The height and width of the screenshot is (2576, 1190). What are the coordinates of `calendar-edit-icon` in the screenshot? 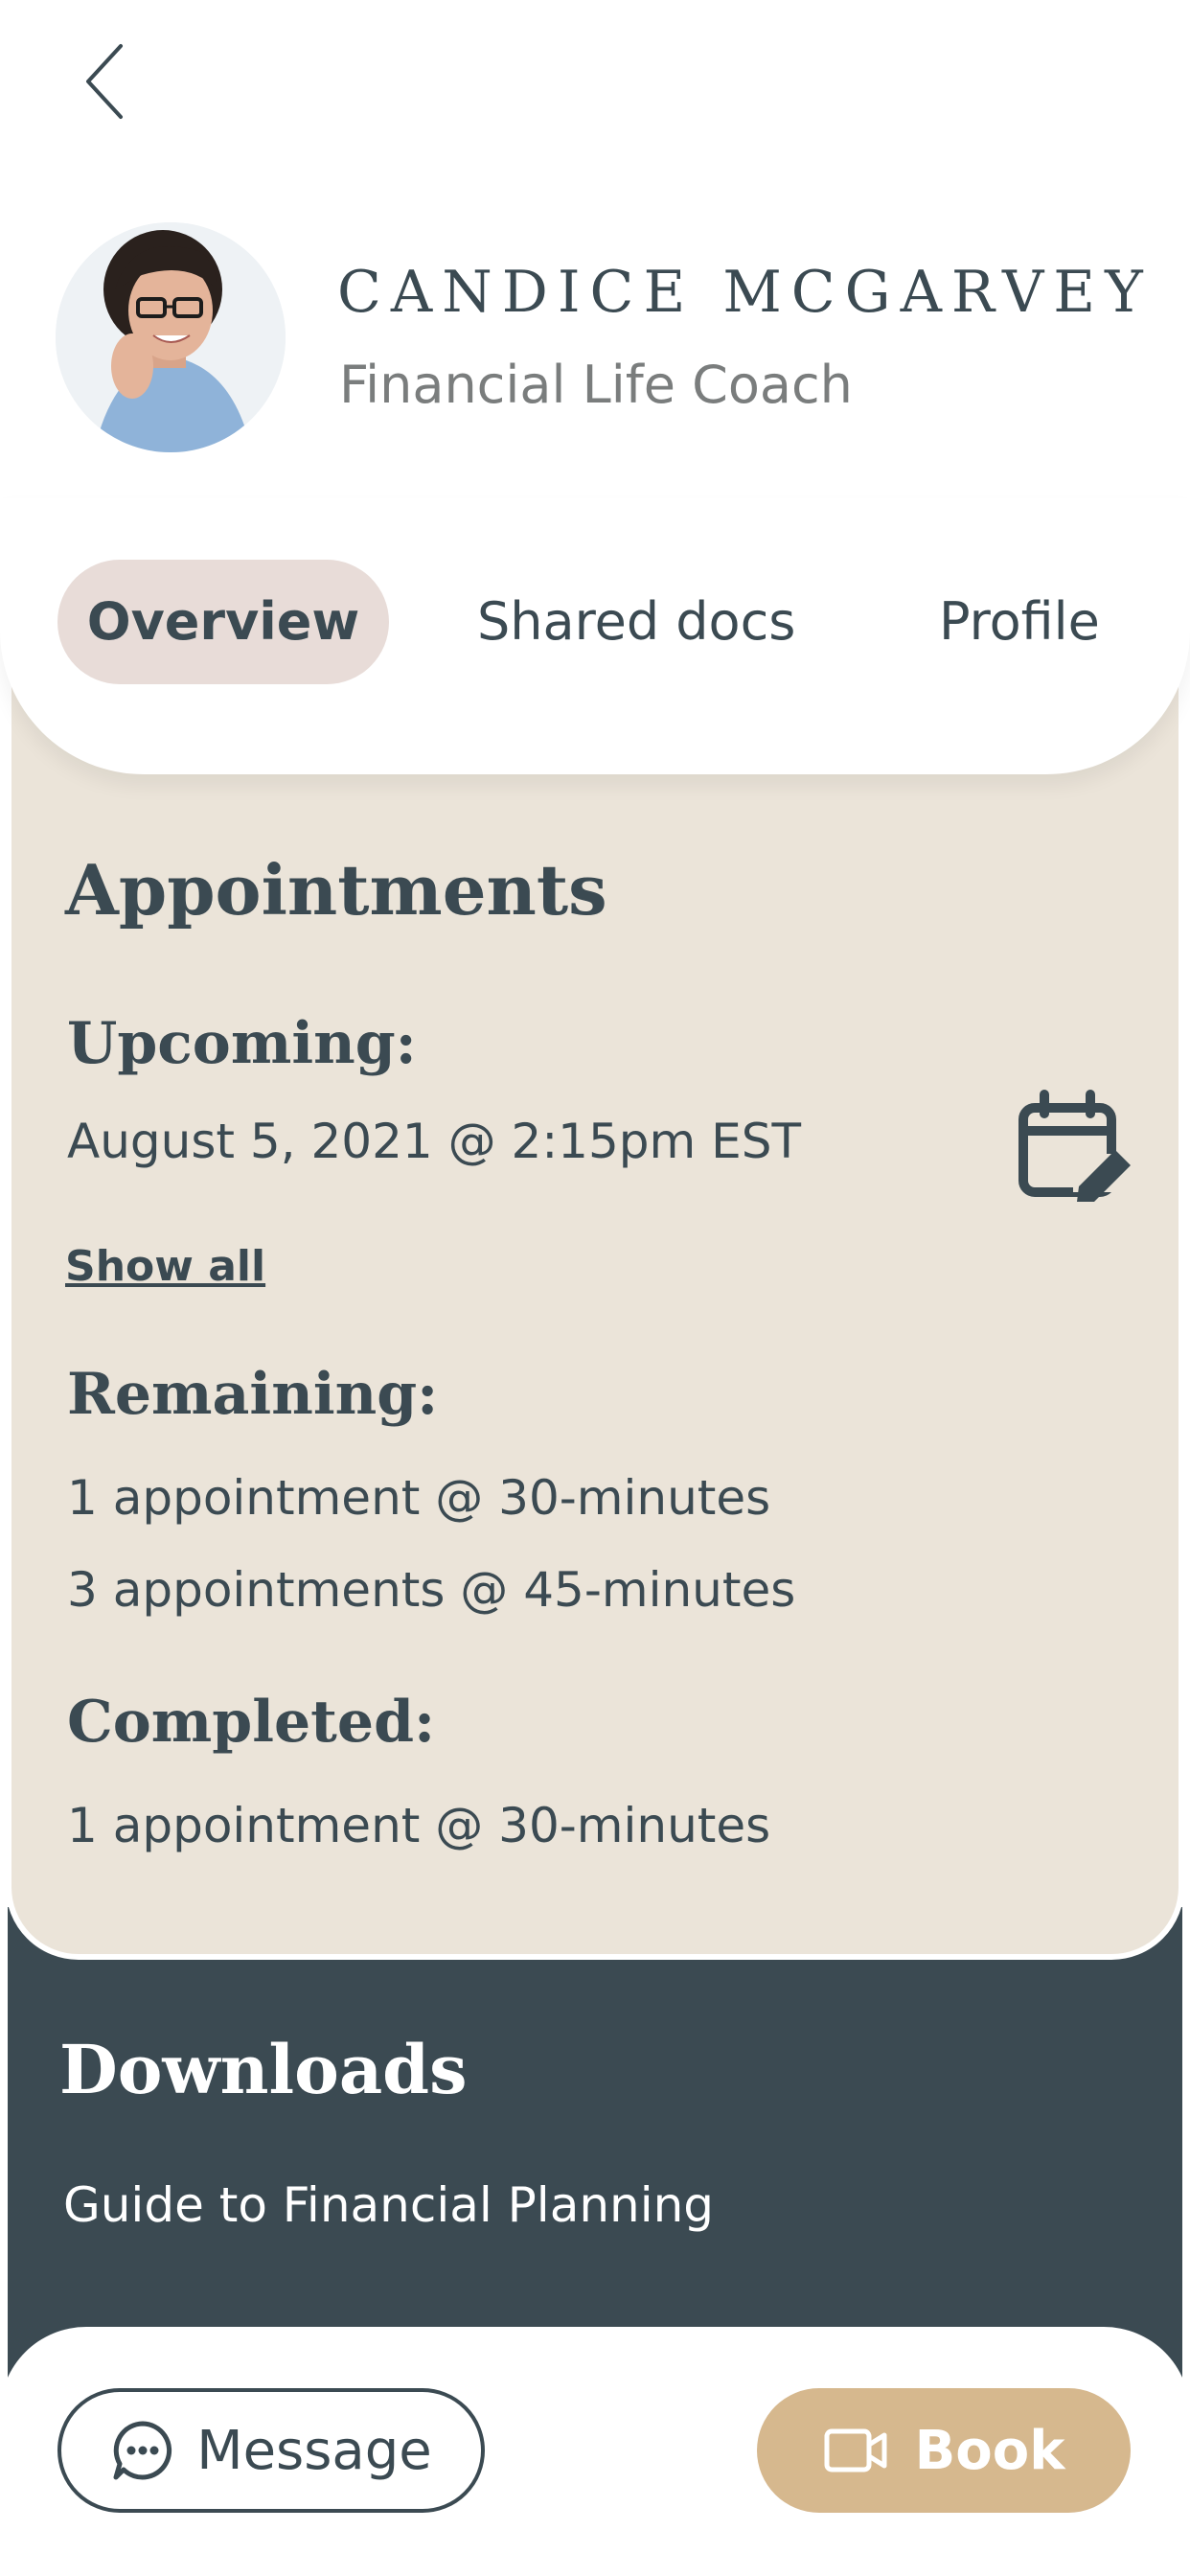 It's located at (1078, 1147).